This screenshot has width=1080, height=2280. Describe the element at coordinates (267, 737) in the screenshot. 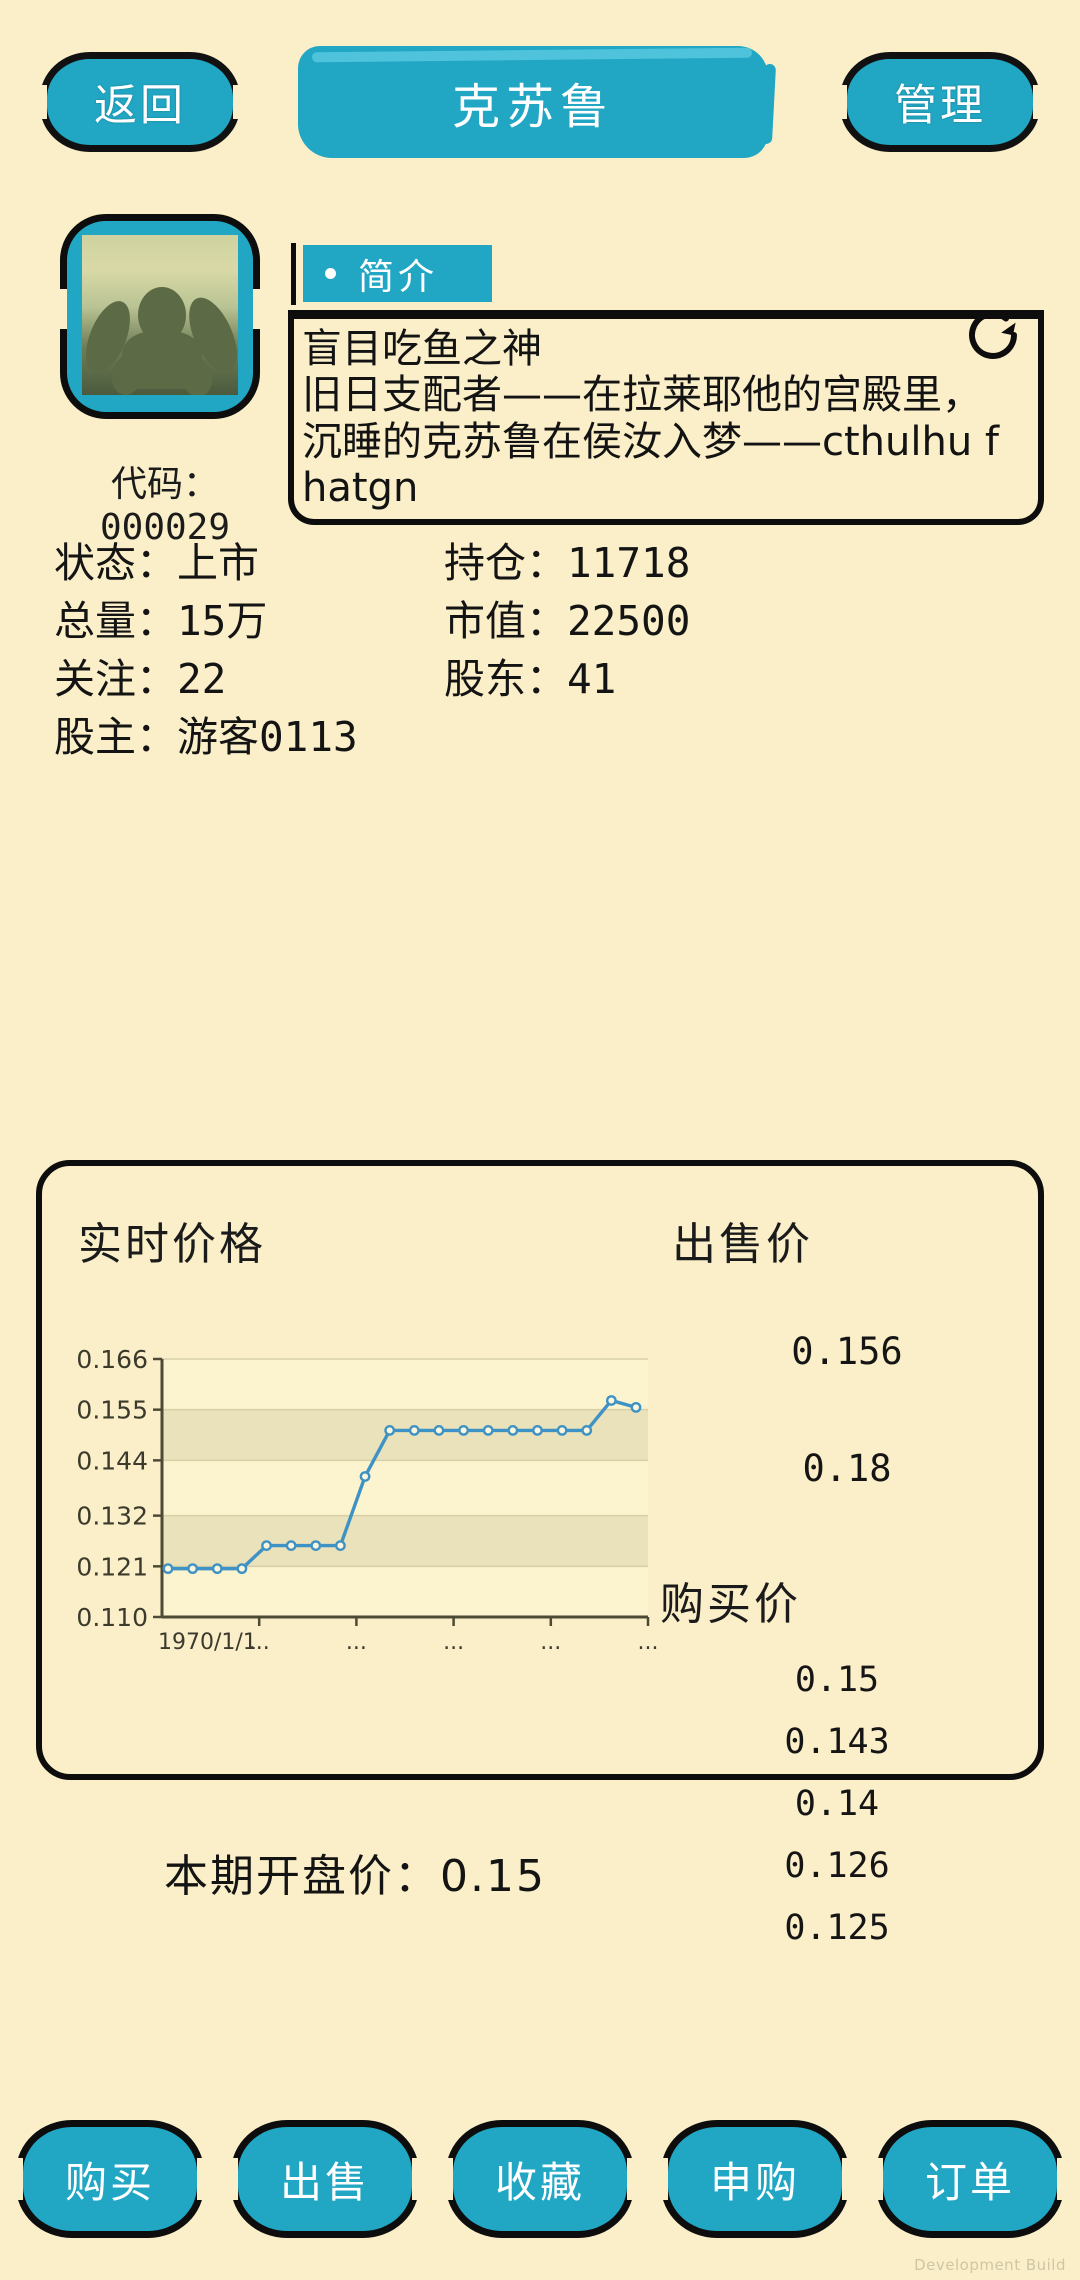

I see `stat-owner-value: 游客0113` at that location.